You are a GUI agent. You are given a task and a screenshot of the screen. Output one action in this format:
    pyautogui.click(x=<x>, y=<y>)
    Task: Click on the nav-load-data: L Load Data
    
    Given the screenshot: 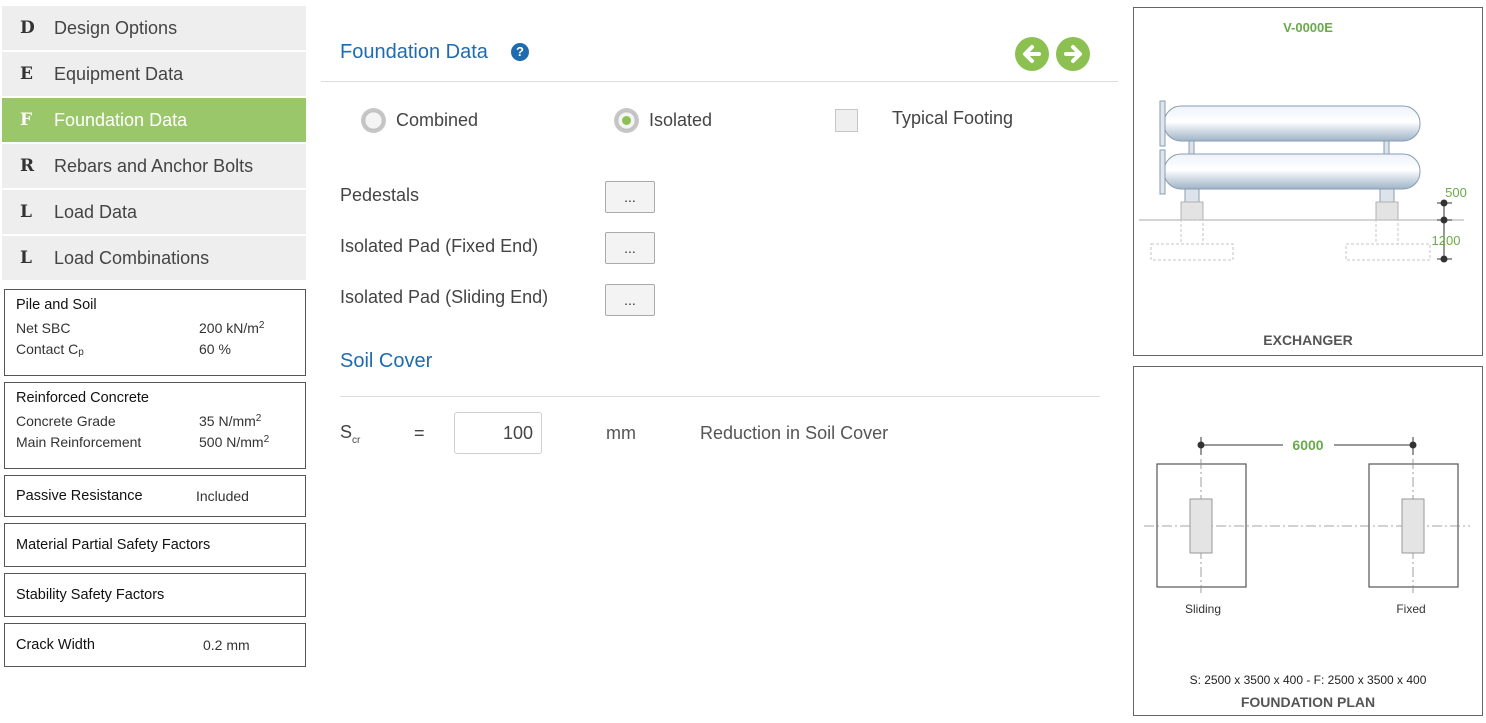 What is the action you would take?
    pyautogui.click(x=154, y=212)
    